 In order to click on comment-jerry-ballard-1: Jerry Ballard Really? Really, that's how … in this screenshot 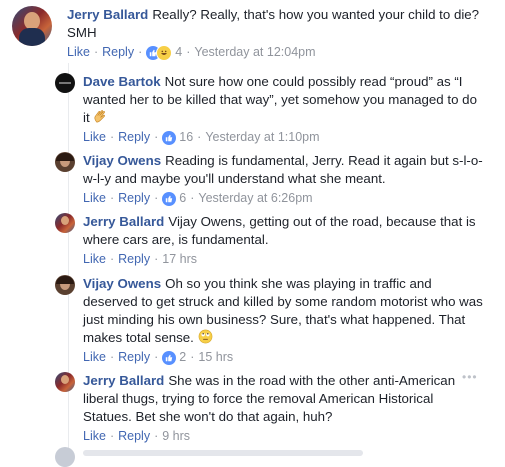, I will do `click(252, 33)`.